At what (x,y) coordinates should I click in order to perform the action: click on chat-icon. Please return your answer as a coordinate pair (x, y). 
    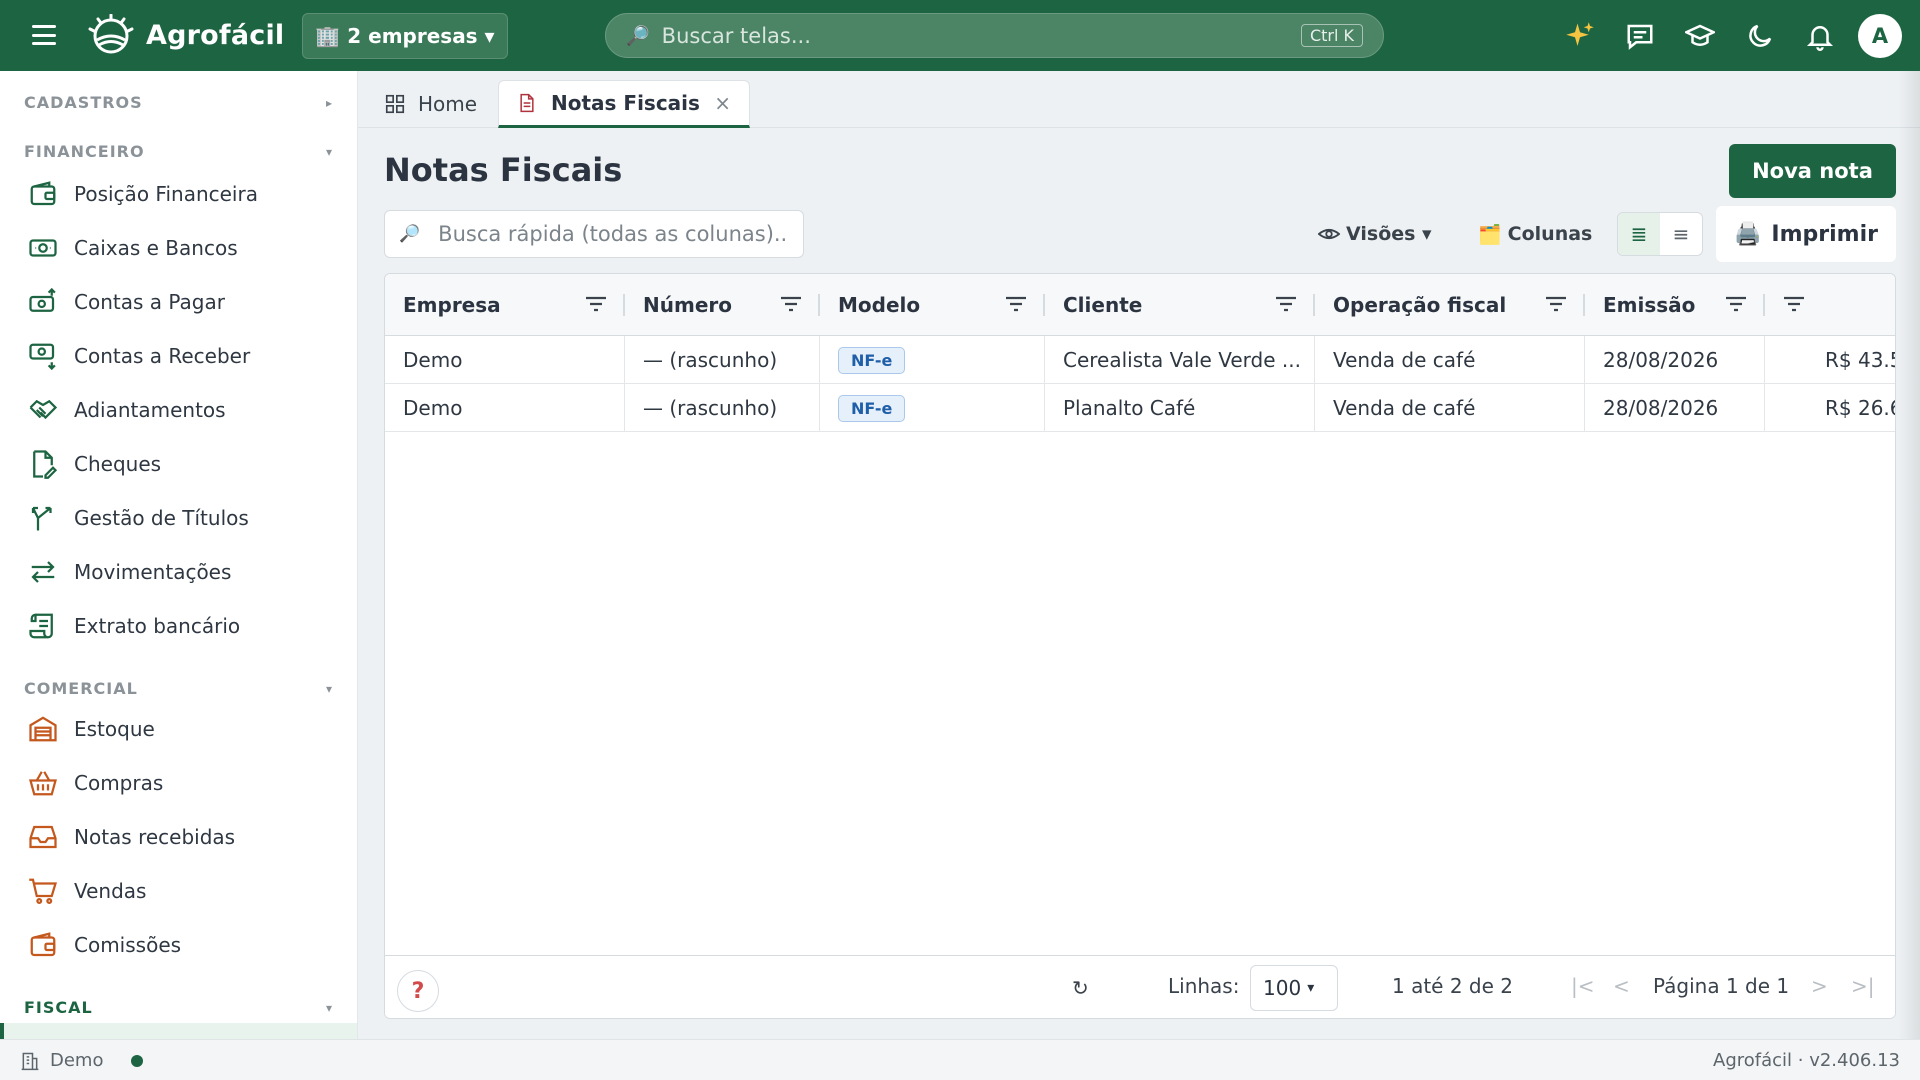
    Looking at the image, I should click on (1640, 35).